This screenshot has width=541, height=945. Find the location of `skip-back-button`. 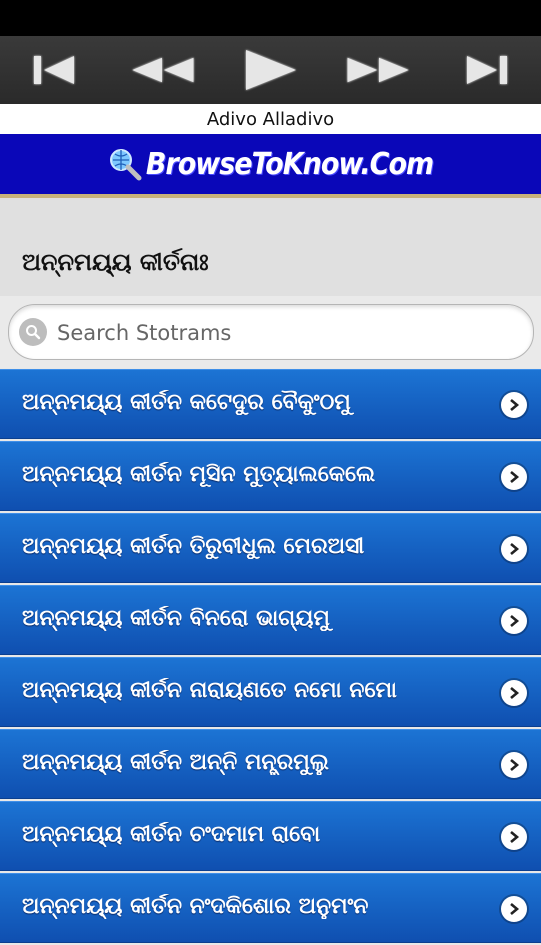

skip-back-button is located at coordinates (54, 70).